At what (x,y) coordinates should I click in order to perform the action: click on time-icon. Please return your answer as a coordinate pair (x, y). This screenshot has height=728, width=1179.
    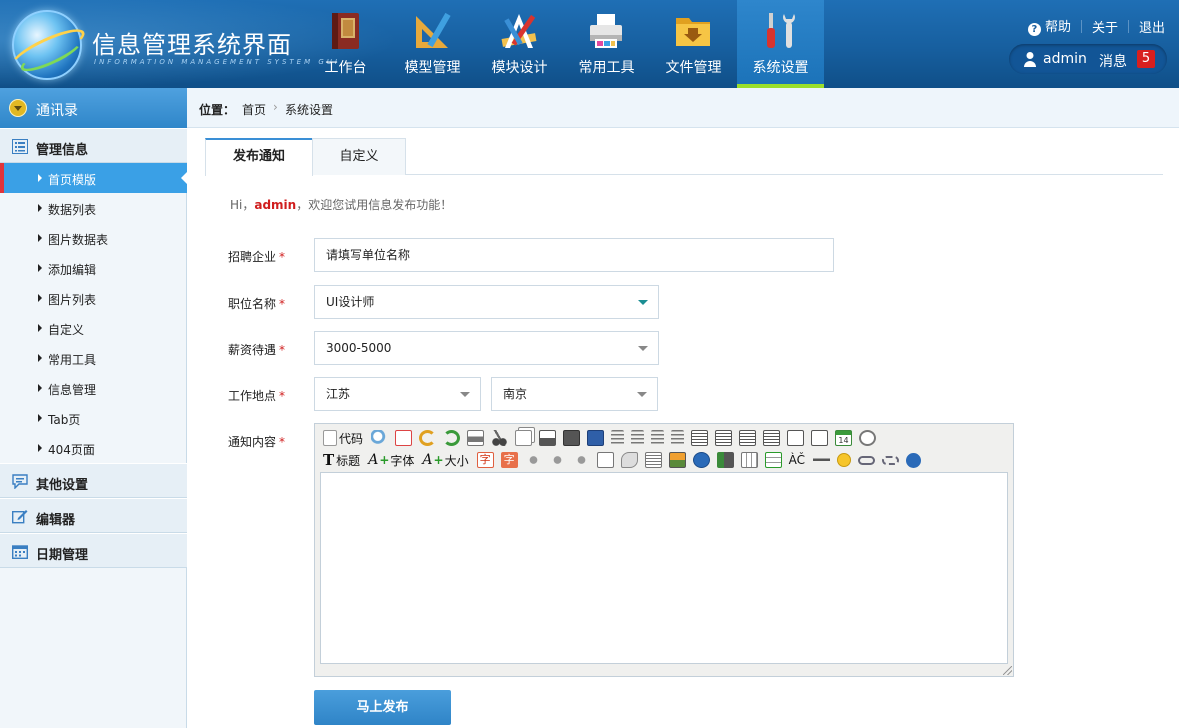
    Looking at the image, I should click on (868, 438).